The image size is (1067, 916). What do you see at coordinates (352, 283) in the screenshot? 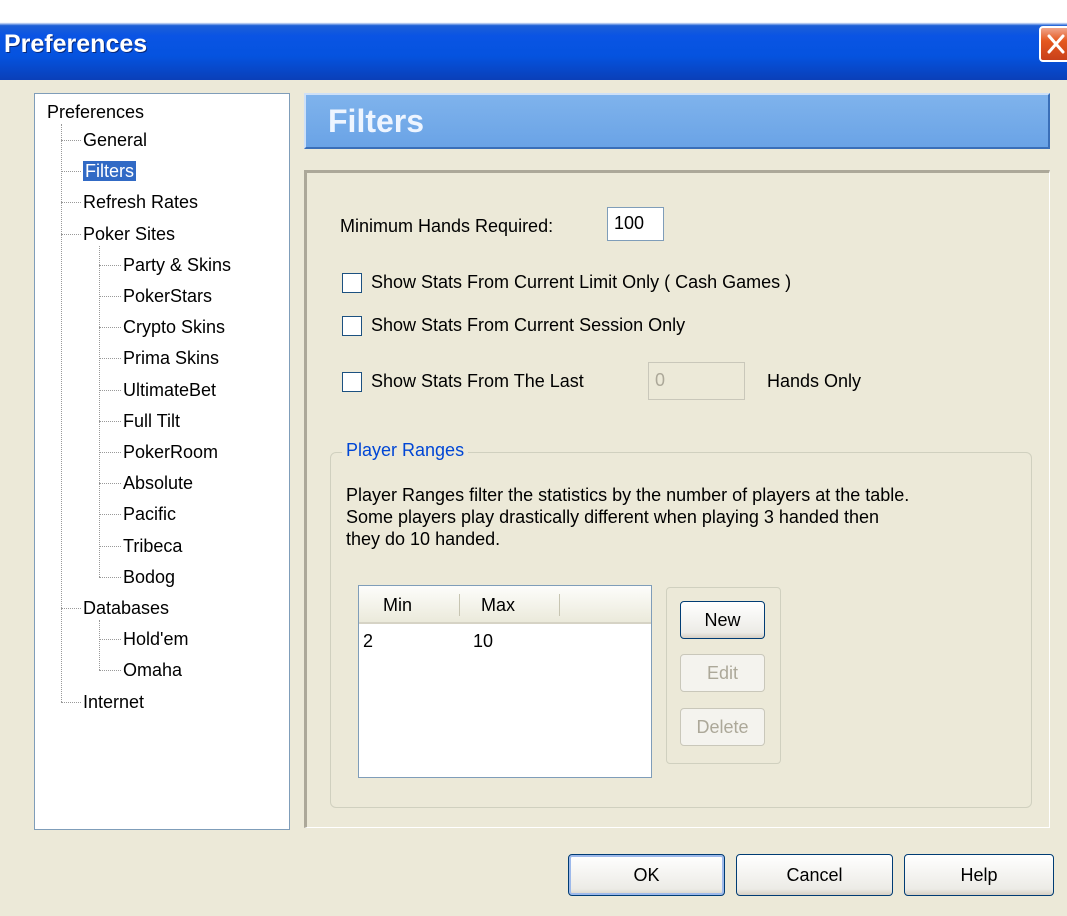
I see `current-limit-checkbox` at bounding box center [352, 283].